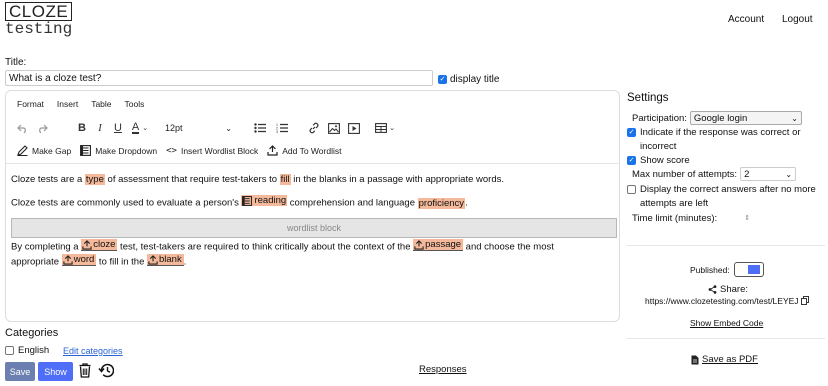 The height and width of the screenshot is (386, 828). I want to click on share-url-row: https://www.clozetesting.com/test/LEYEJ, so click(727, 301).